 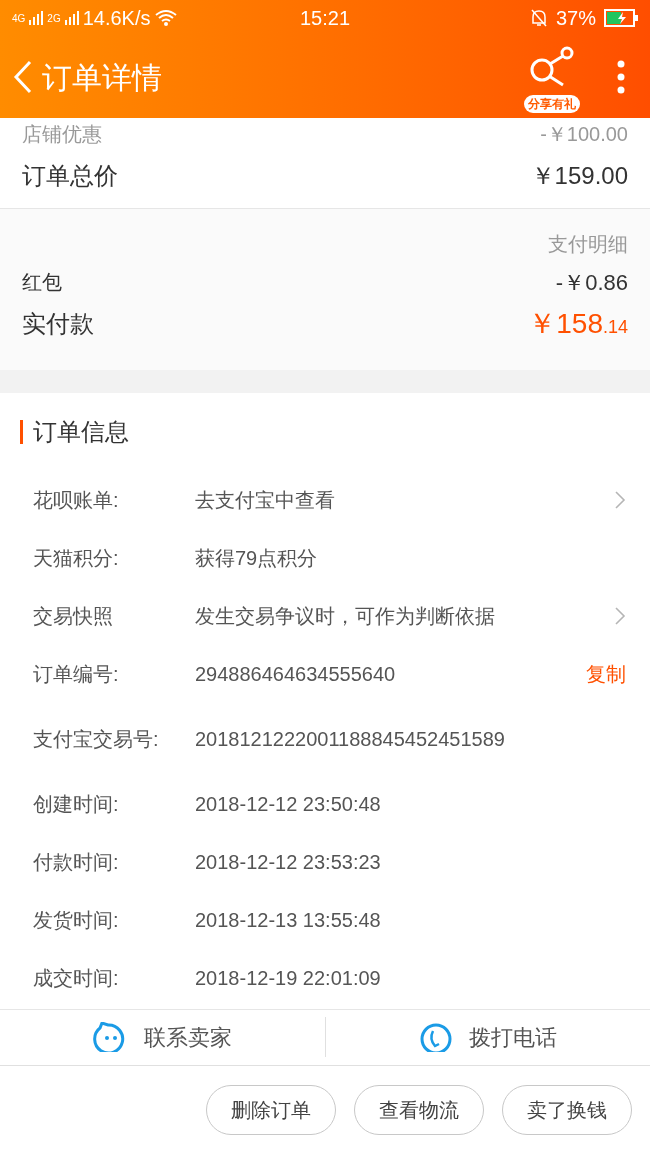 I want to click on payment-label: 红包, so click(x=42, y=282).